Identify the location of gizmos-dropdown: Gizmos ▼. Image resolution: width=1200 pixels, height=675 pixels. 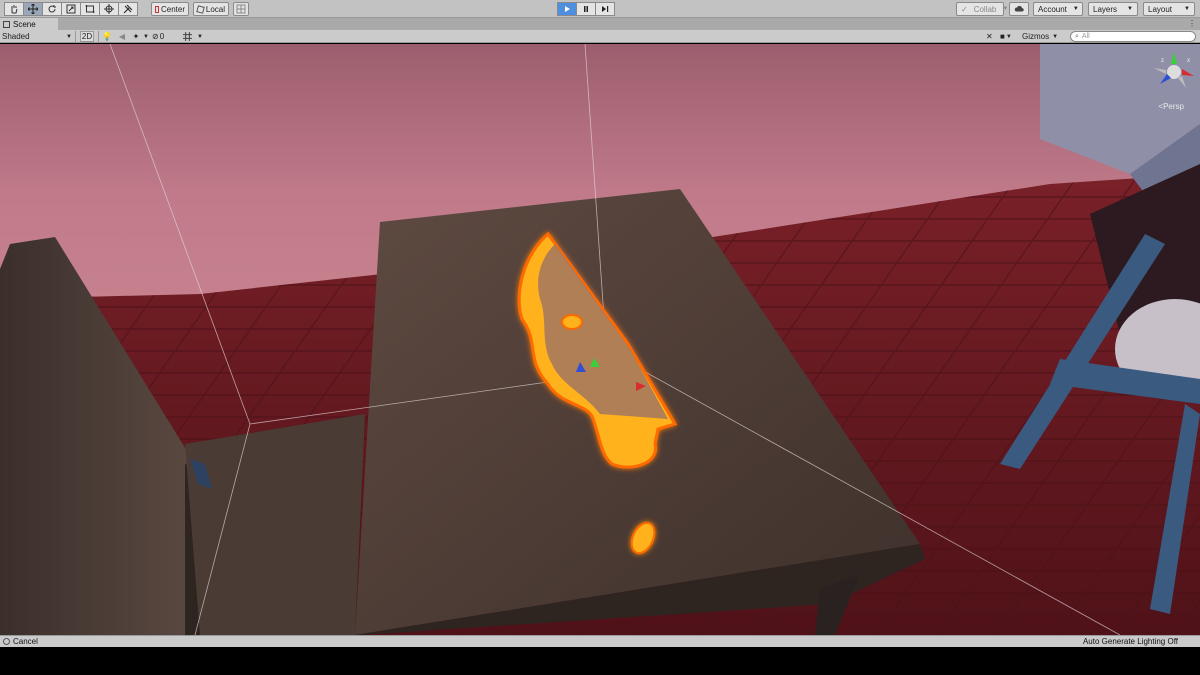
(1040, 36).